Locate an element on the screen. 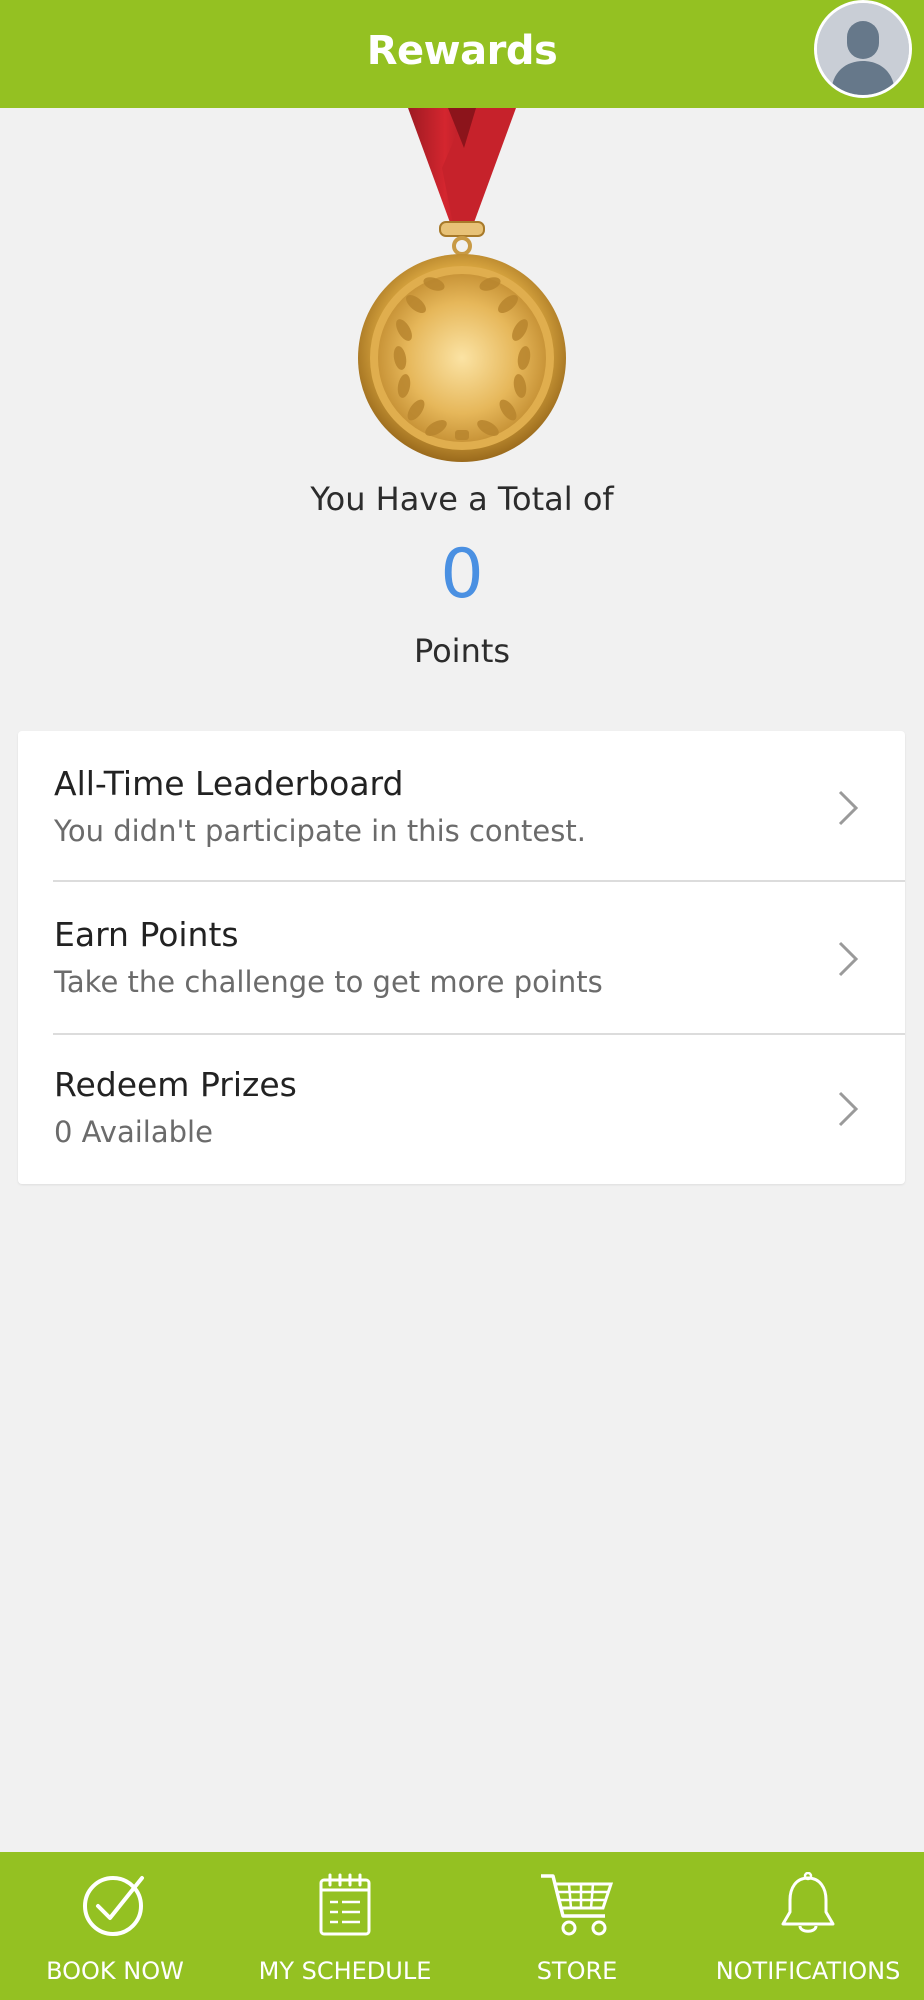 The image size is (924, 2000). redeem-prizes-title: Redeem Prizes is located at coordinates (175, 1084).